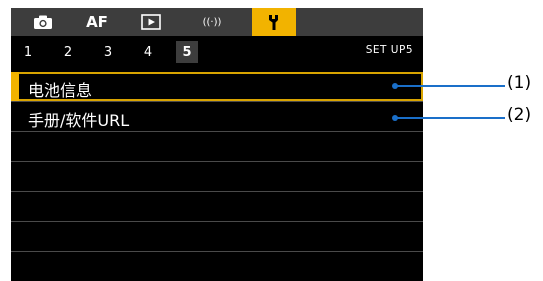 This screenshot has height=281, width=543. I want to click on menu-item-battery-info: 电池信息, so click(217, 87).